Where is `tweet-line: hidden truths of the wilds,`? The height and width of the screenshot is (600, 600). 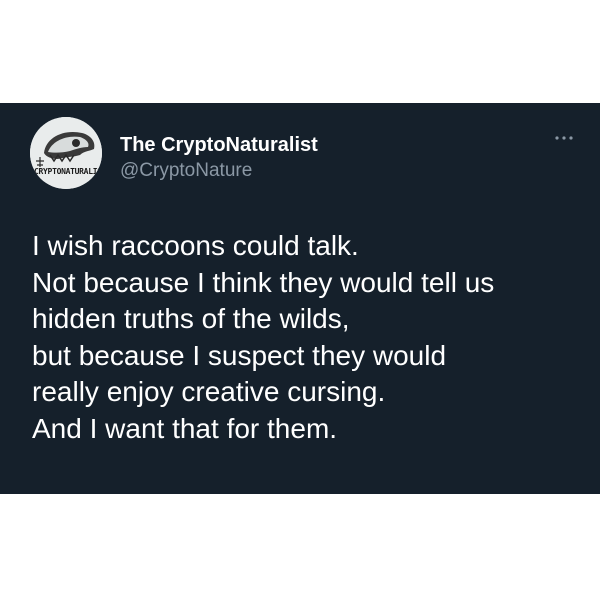 tweet-line: hidden truths of the wilds, is located at coordinates (191, 318).